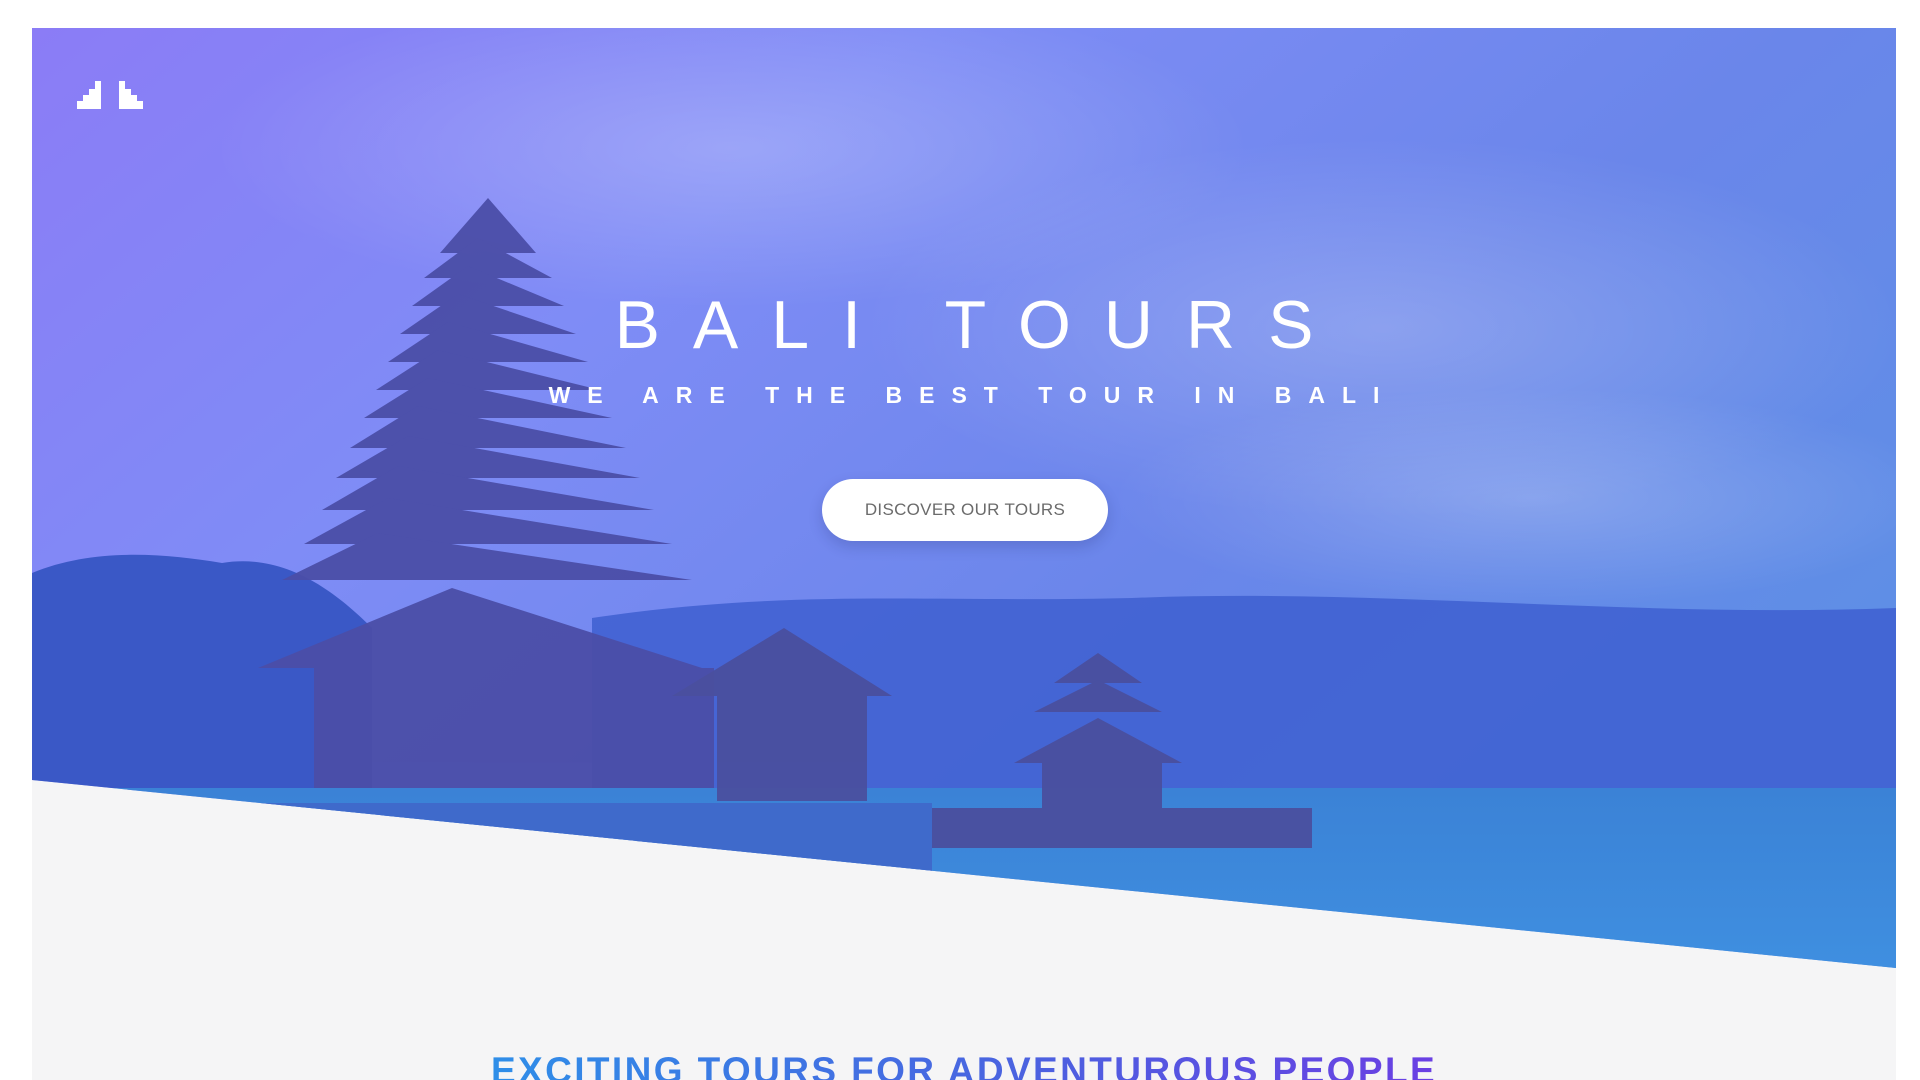  What do you see at coordinates (972, 395) in the screenshot?
I see `hero-subtitle: WE ARE THE BEST TOUR IN BALI` at bounding box center [972, 395].